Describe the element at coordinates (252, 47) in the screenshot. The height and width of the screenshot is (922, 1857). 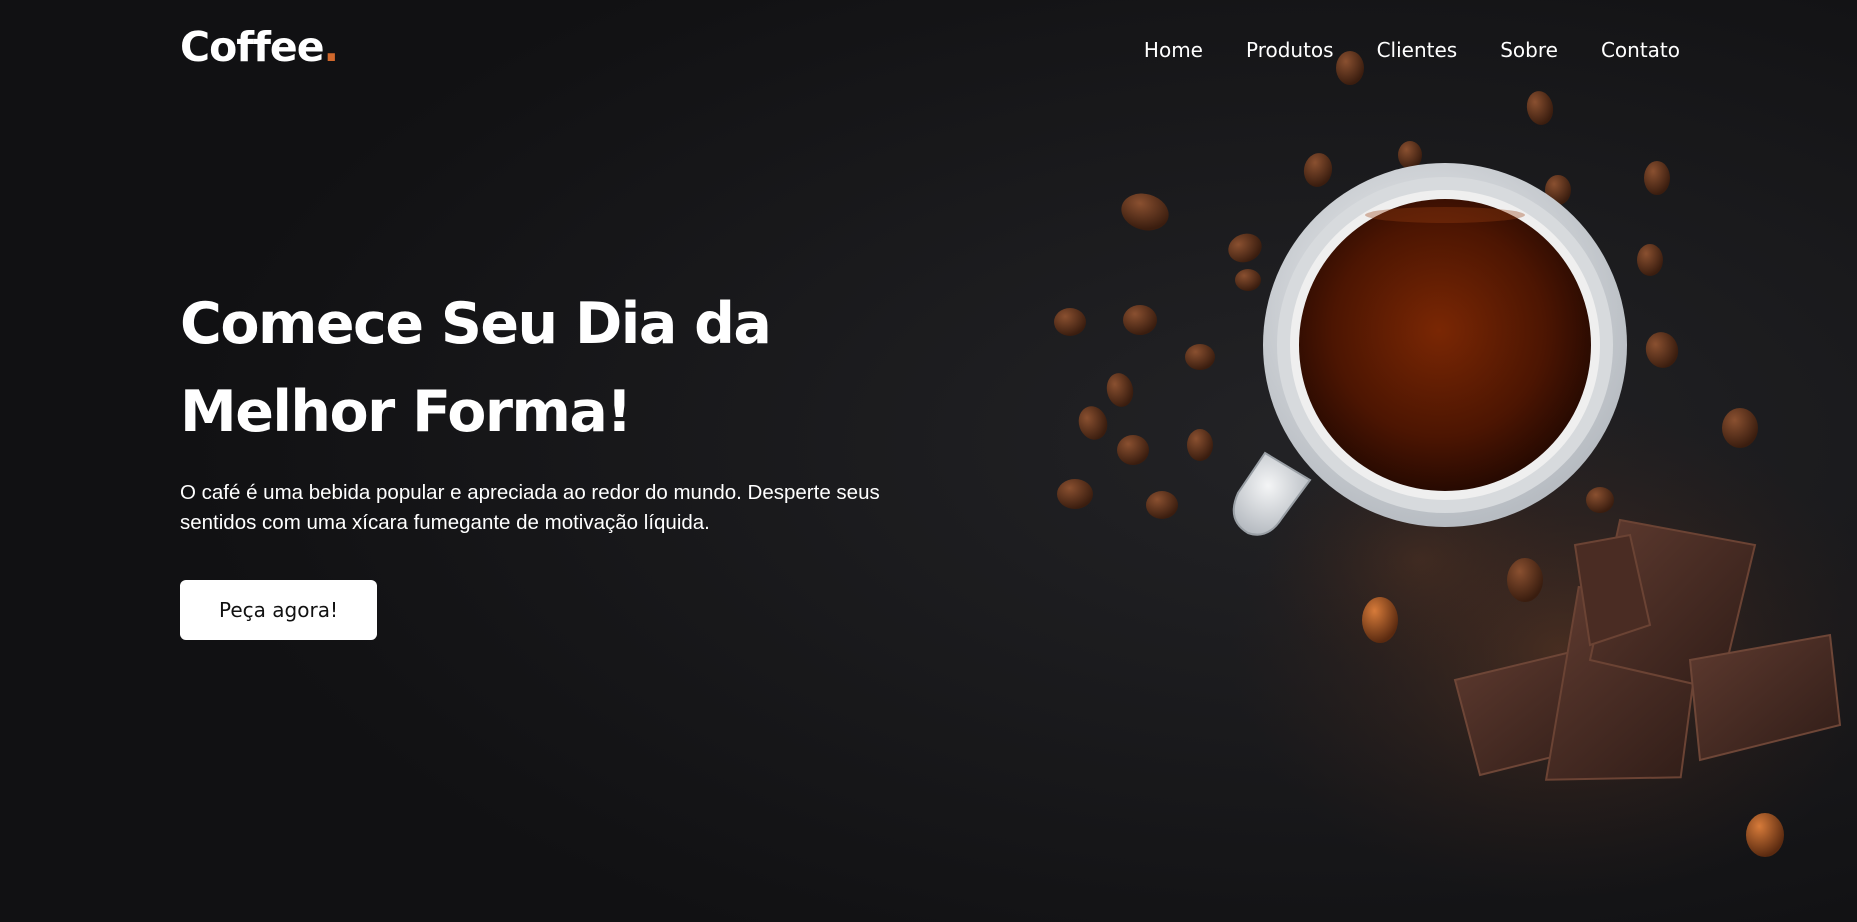
I see `logo-text: Coffee` at that location.